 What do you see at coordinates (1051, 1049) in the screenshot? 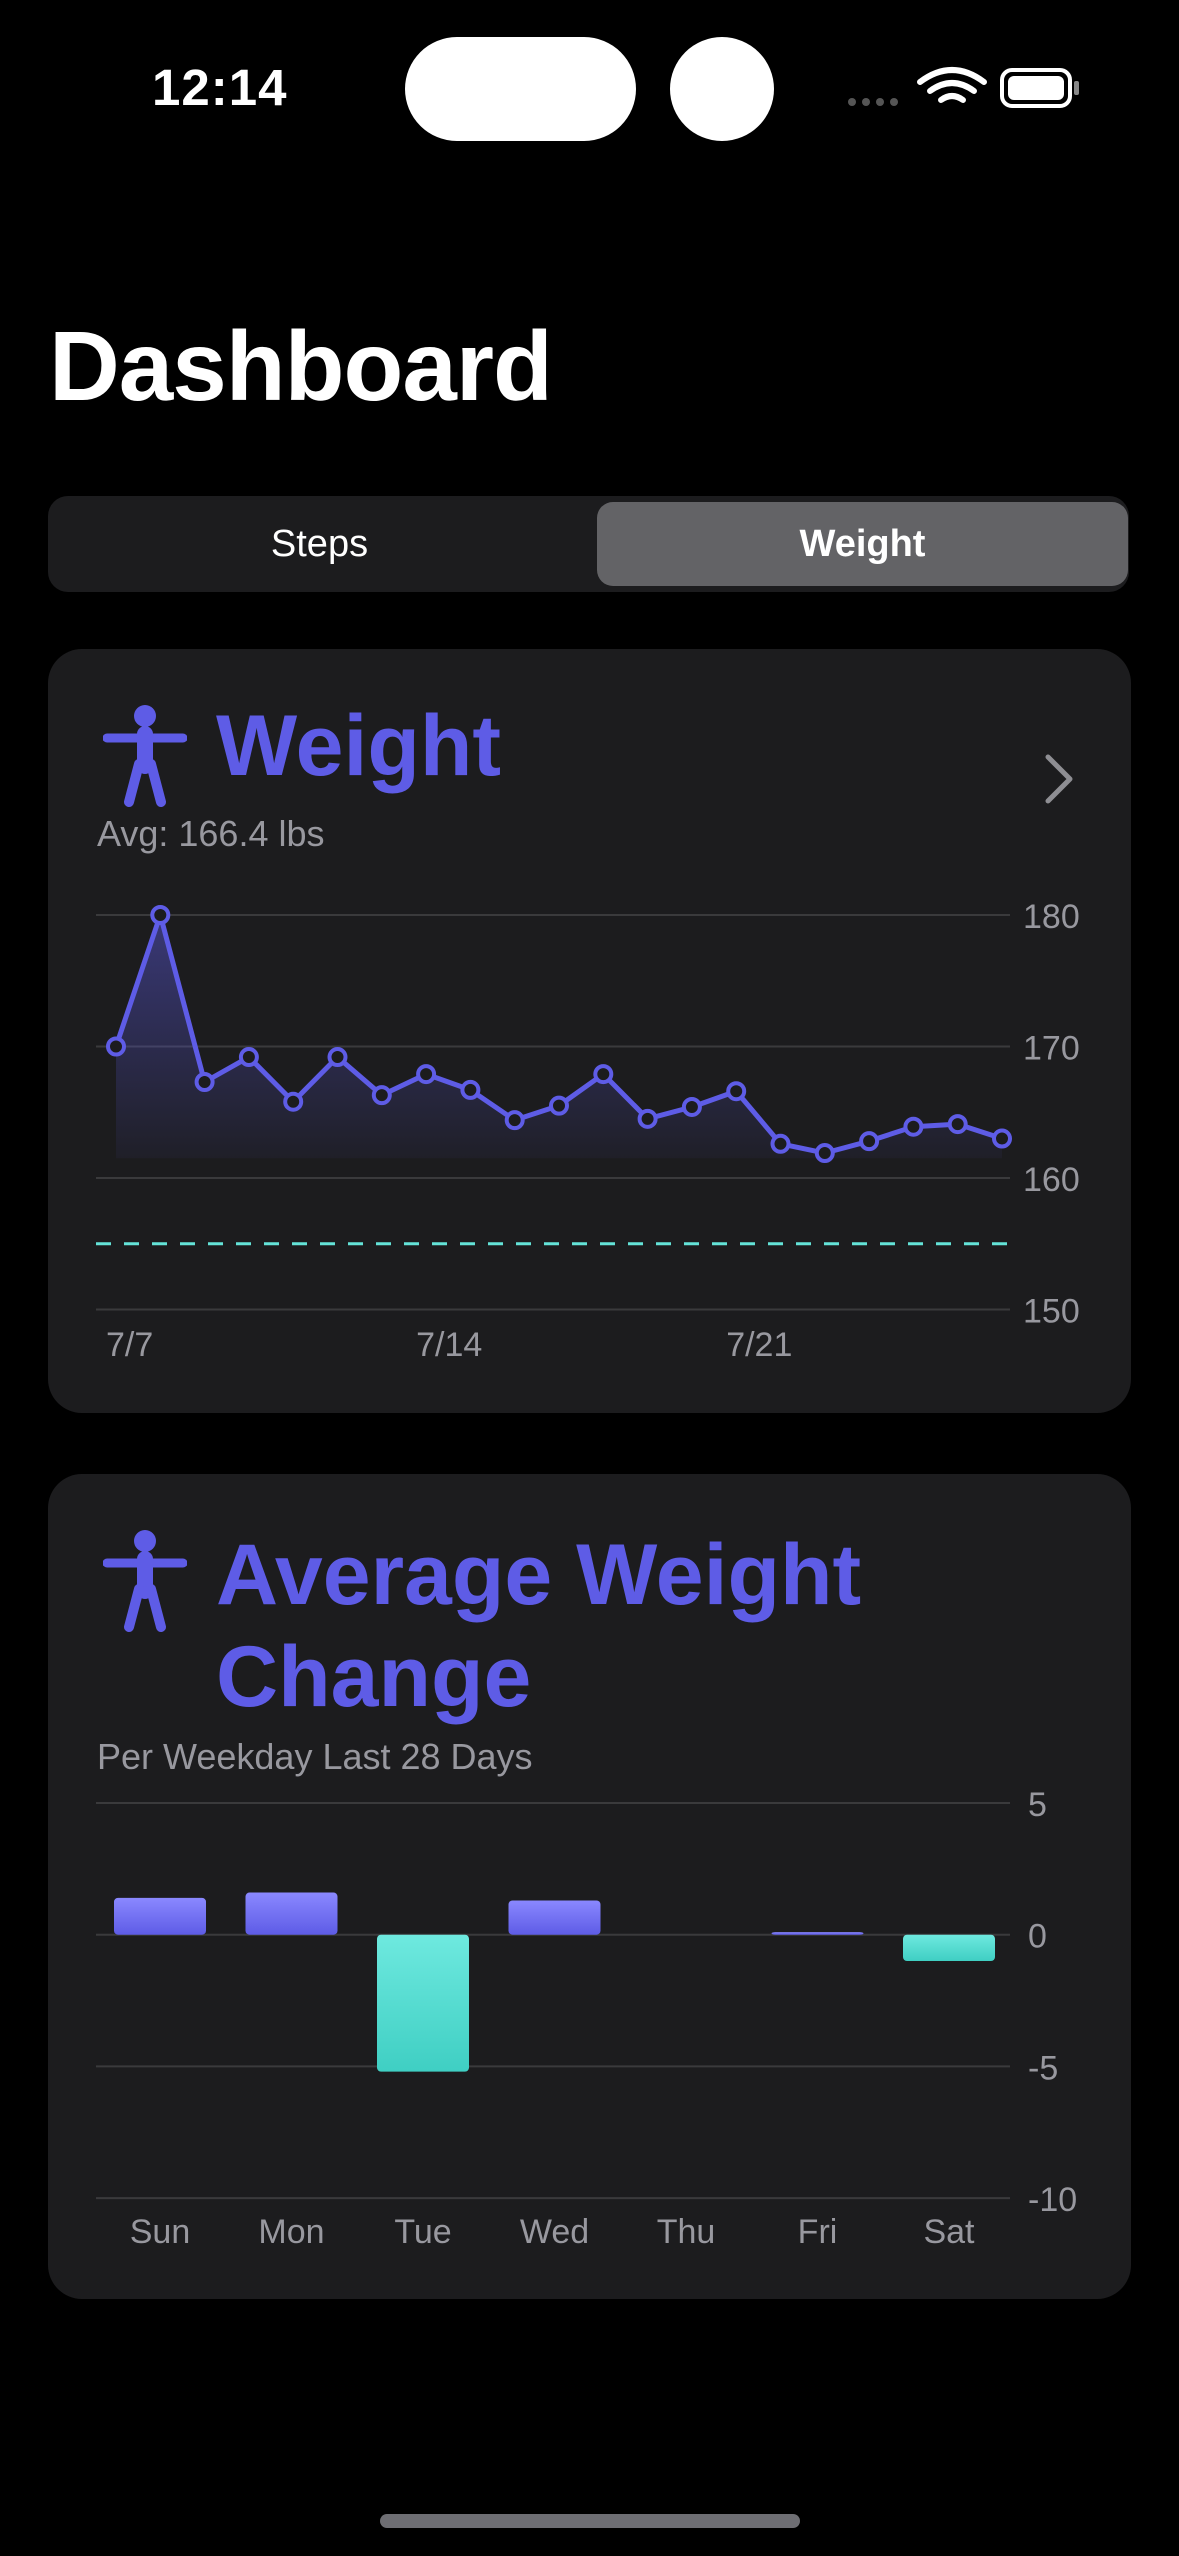
I see `y-tick-label: 170` at bounding box center [1051, 1049].